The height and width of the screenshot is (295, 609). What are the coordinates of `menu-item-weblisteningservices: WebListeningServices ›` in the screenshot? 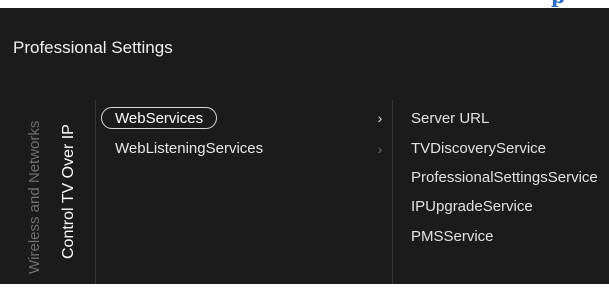 It's located at (246, 150).